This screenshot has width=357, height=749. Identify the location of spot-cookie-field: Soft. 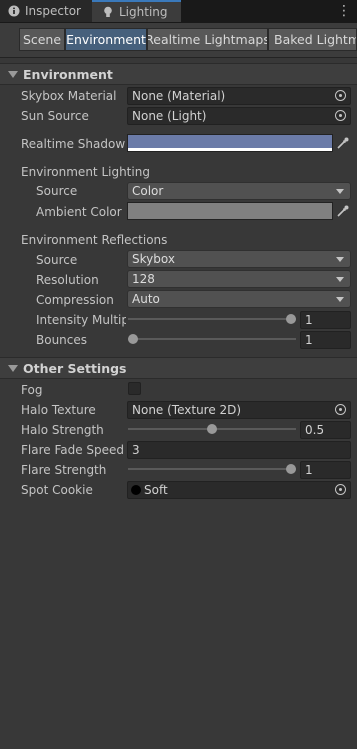
(239, 490).